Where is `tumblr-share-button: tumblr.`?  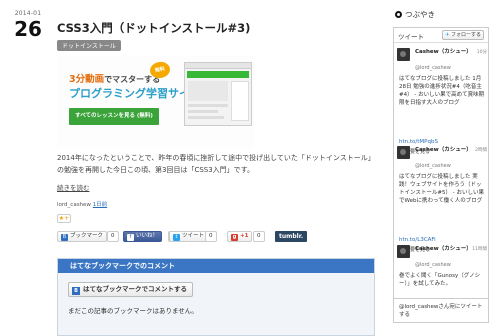 tumblr-share-button: tumblr. is located at coordinates (291, 236).